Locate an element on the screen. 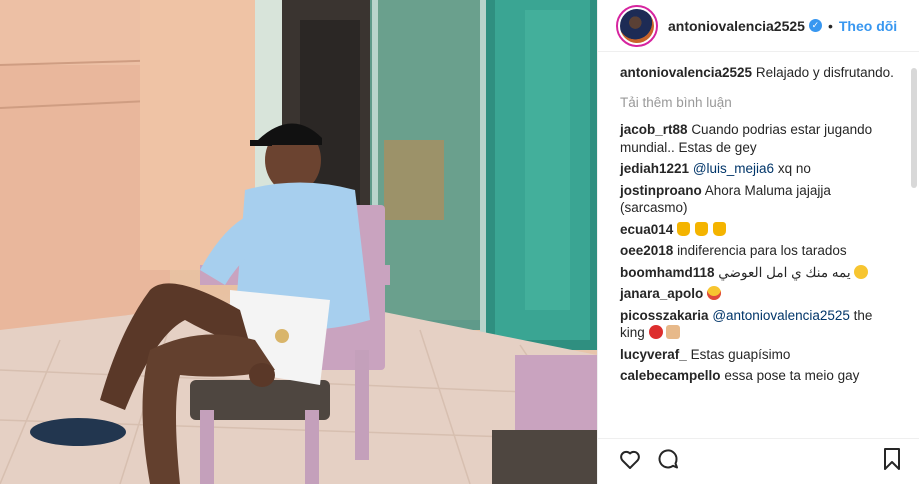 The height and width of the screenshot is (484, 919). comment-mention-link: @luis_mejia6 is located at coordinates (733, 168).